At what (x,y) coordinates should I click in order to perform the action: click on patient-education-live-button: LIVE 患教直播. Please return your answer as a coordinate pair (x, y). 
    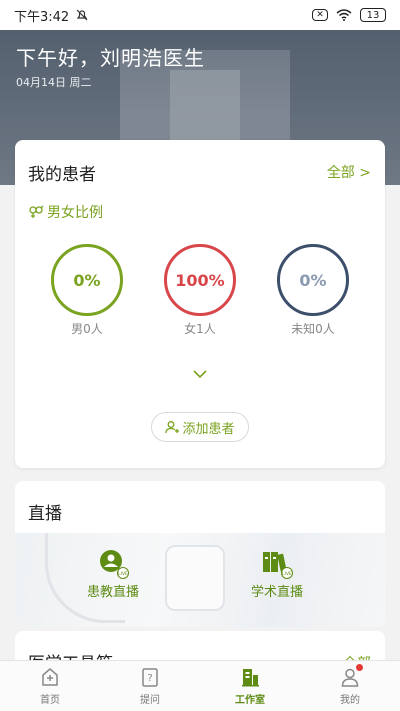
    Looking at the image, I should click on (113, 574).